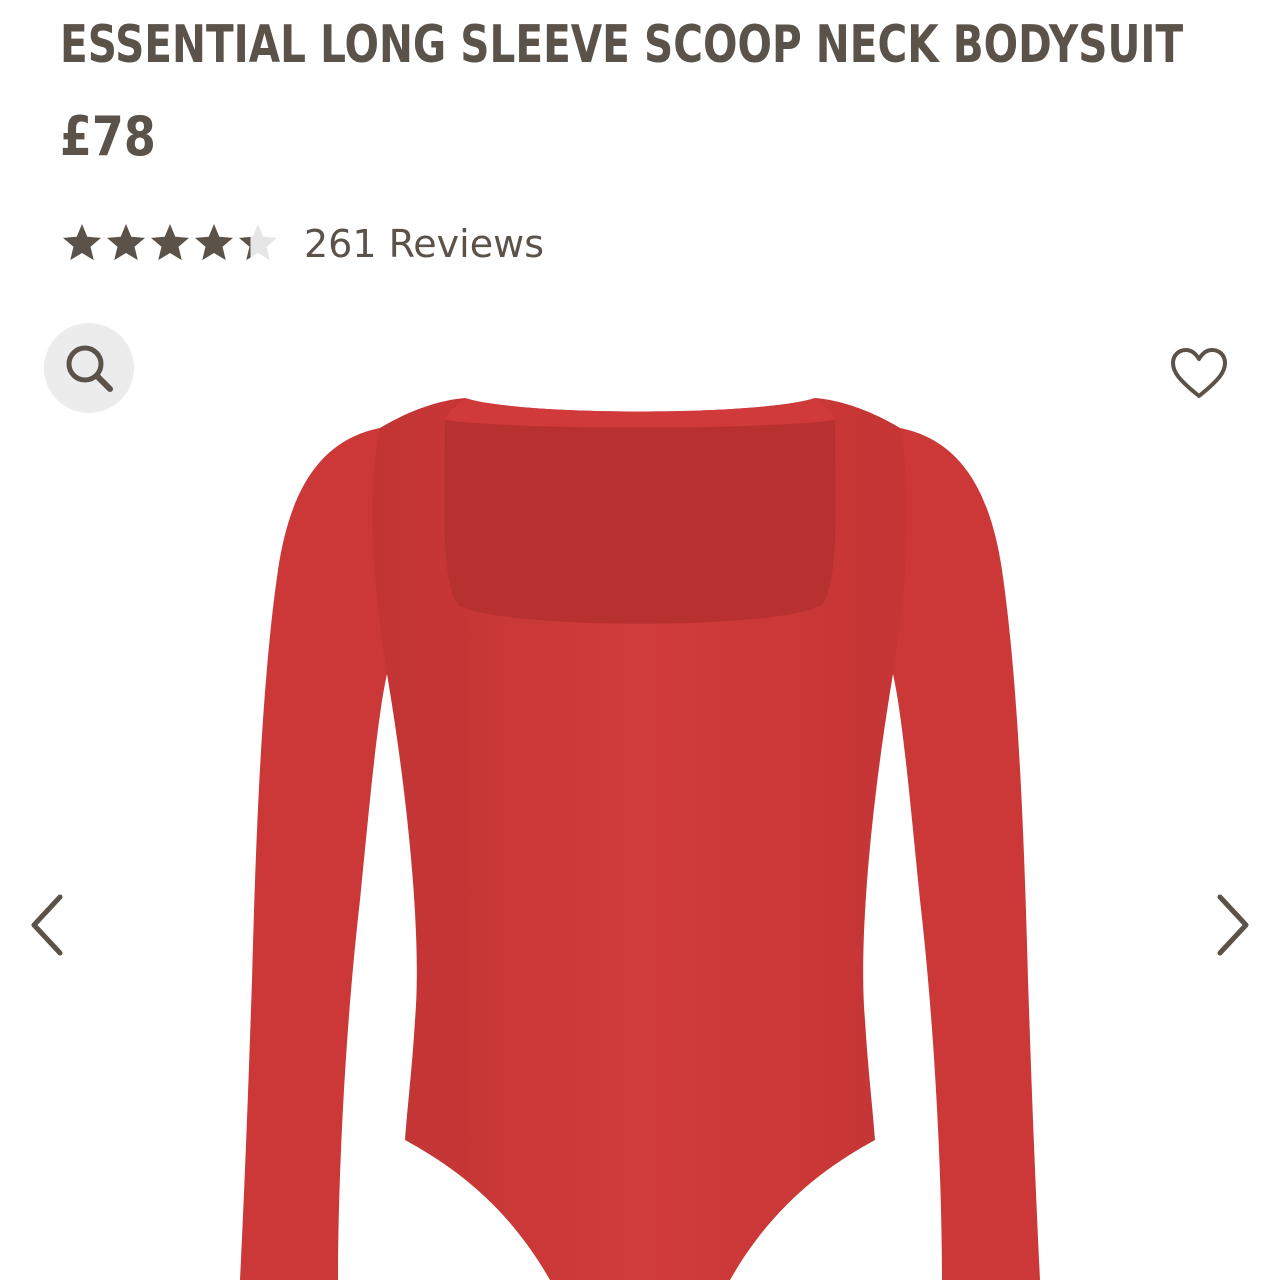  I want to click on previous-image-button, so click(48, 925).